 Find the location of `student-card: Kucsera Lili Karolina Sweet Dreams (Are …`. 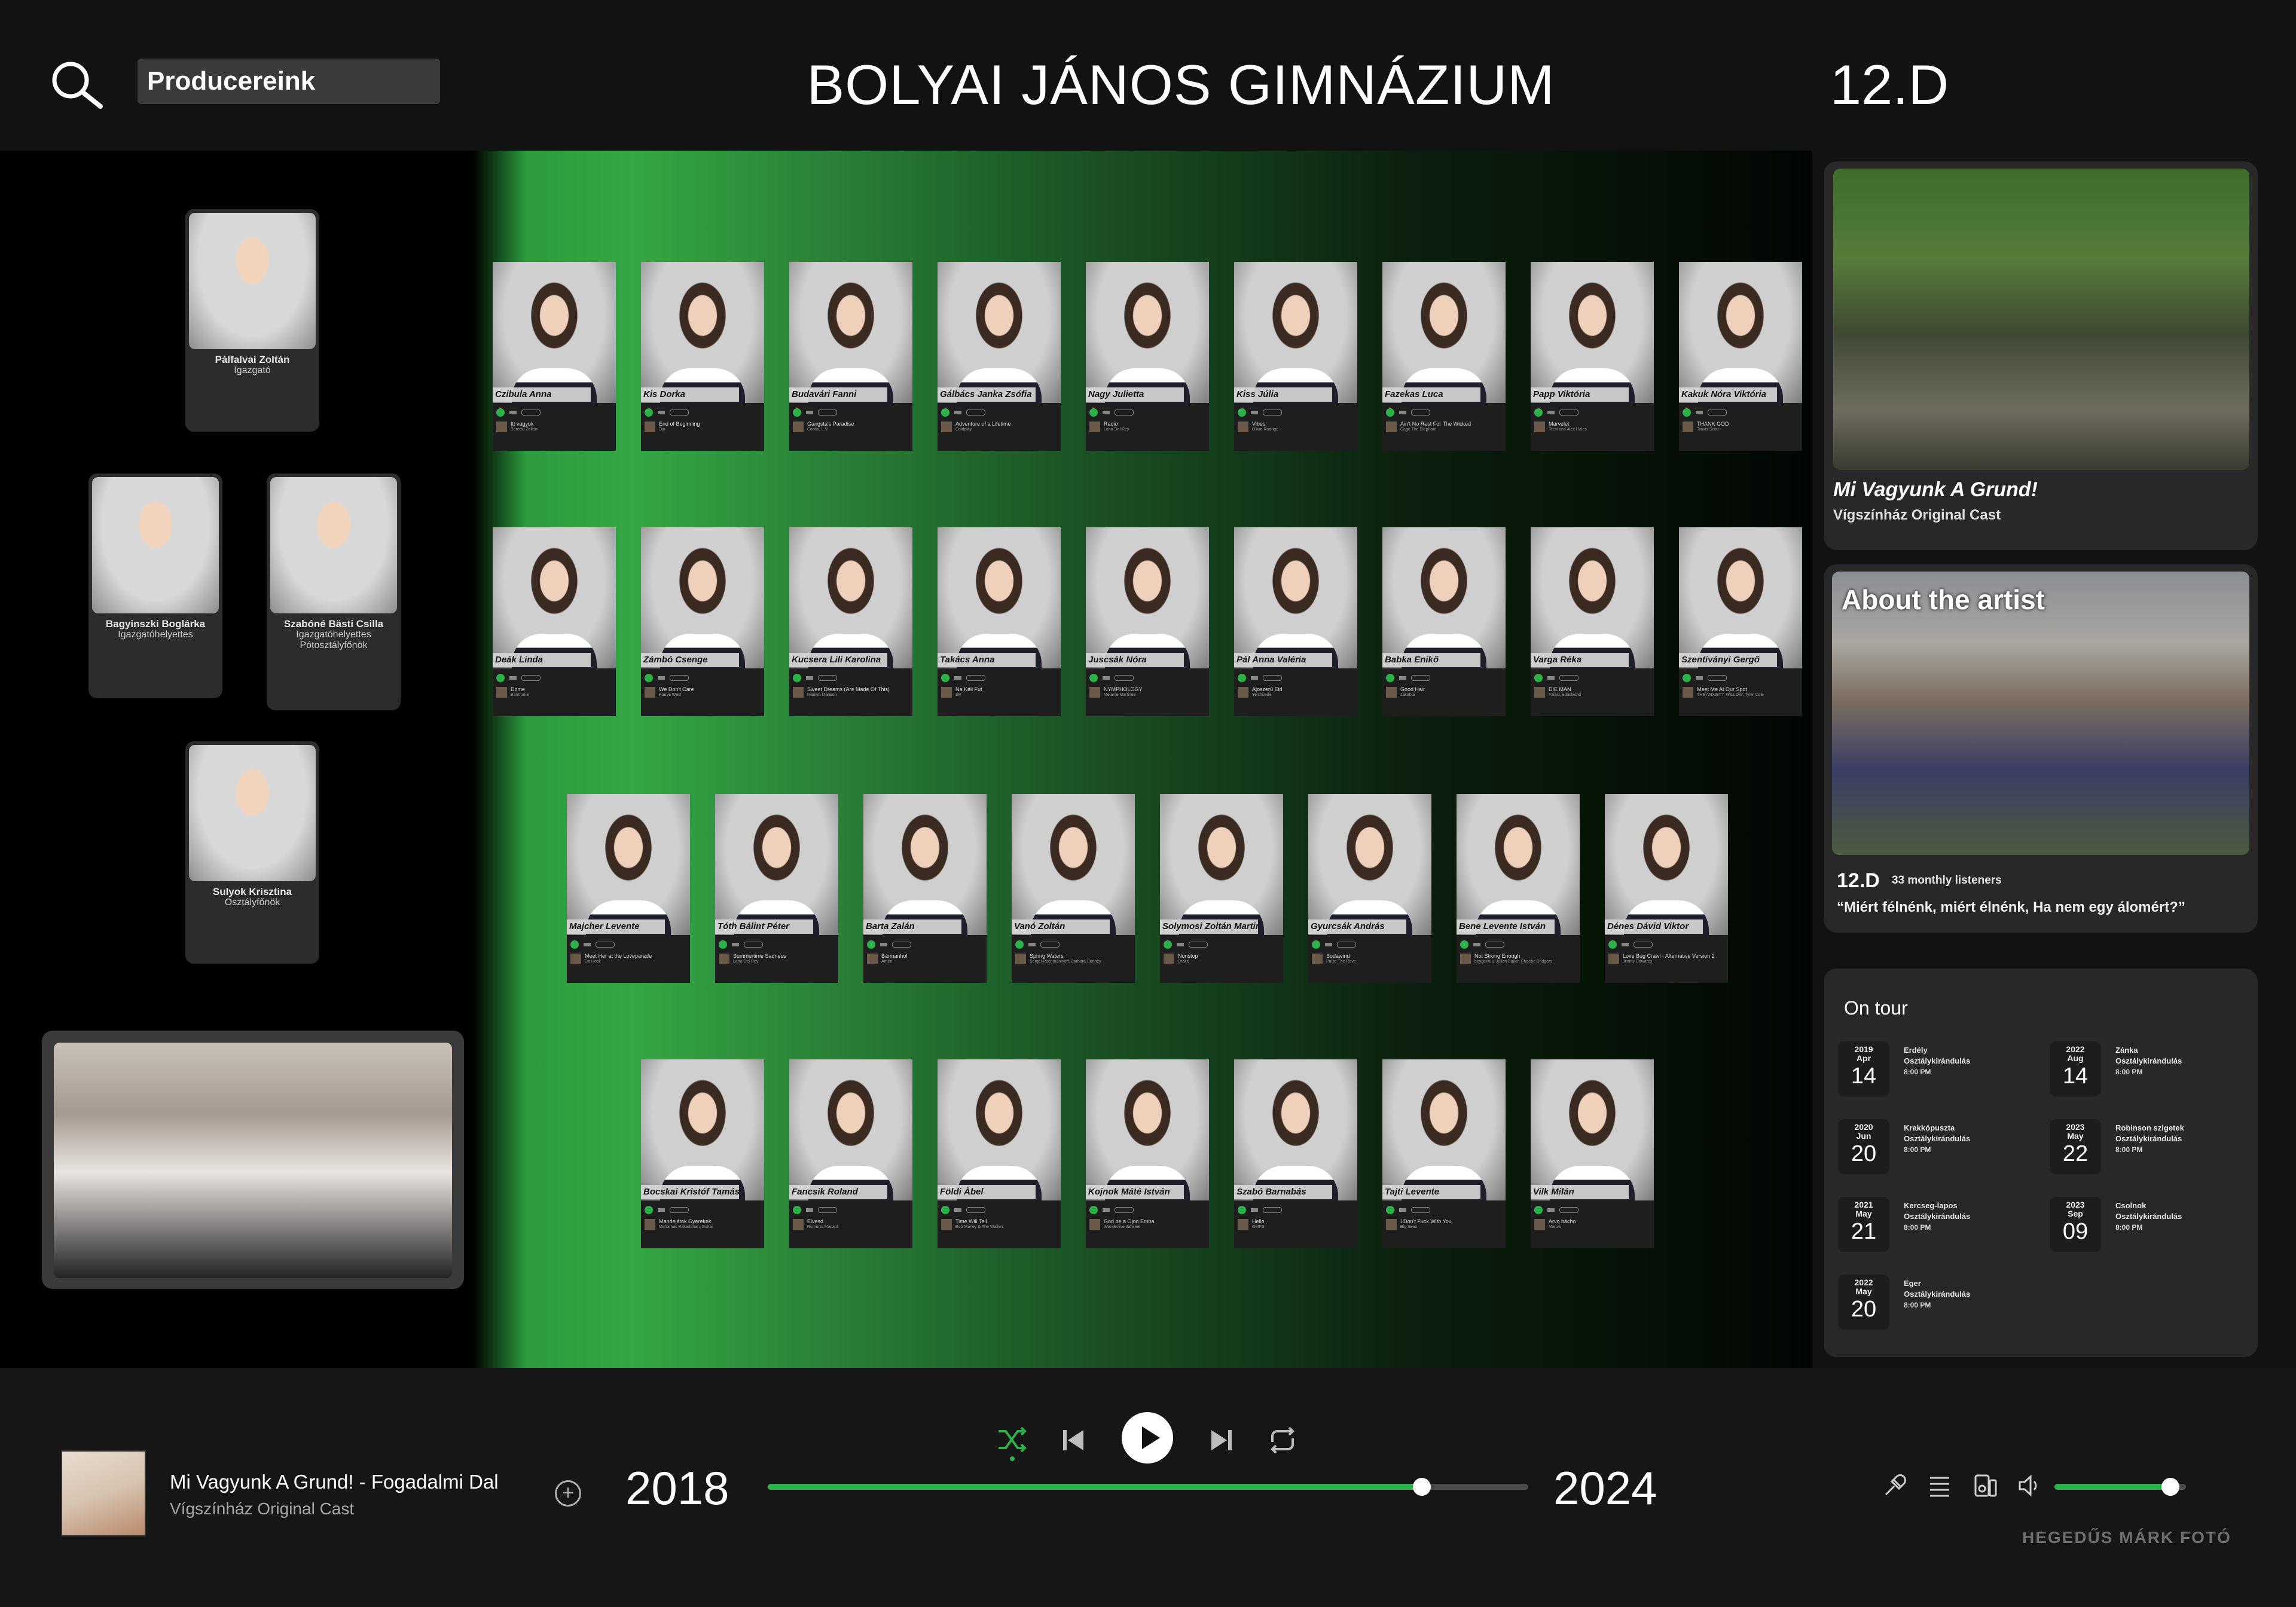

student-card: Kucsera Lili Karolina Sweet Dreams (Are … is located at coordinates (850, 621).